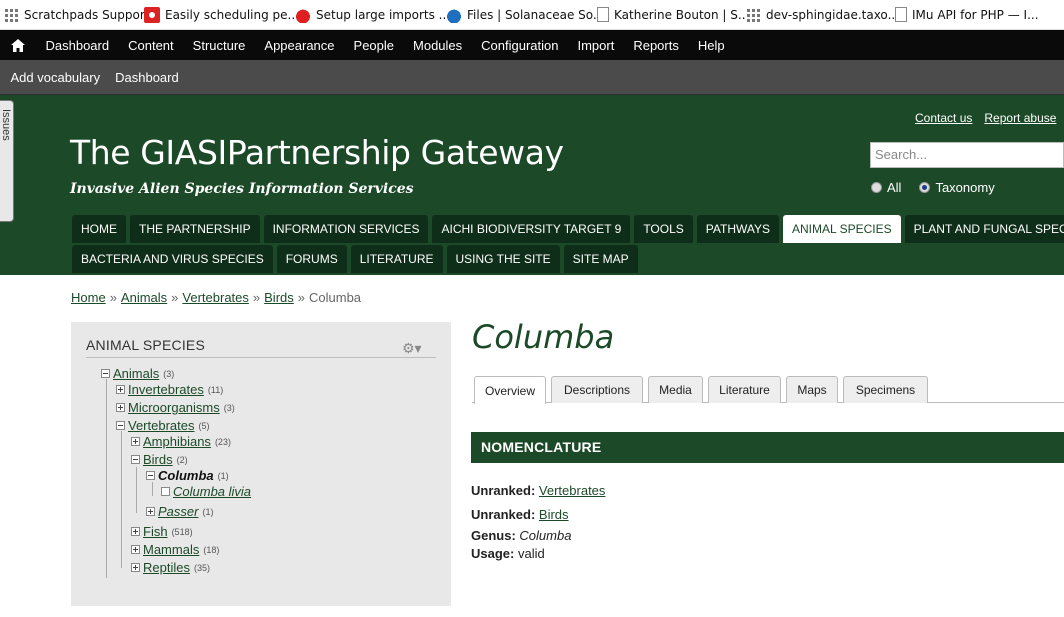 The height and width of the screenshot is (617, 1064). Describe the element at coordinates (597, 389) in the screenshot. I see `tab-descriptions: Descriptions` at that location.